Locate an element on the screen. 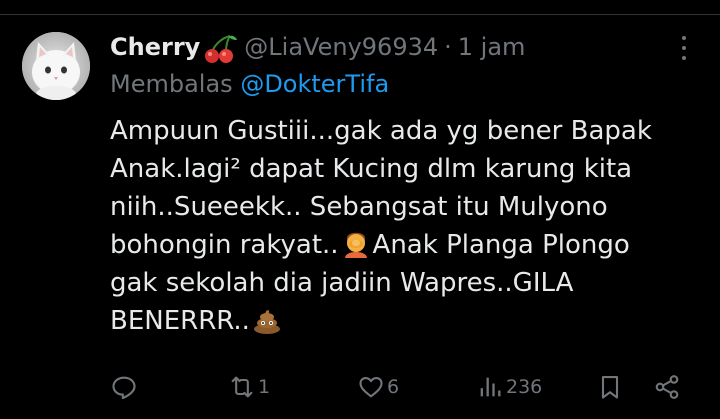 The height and width of the screenshot is (419, 720). bookmark-button is located at coordinates (610, 387).